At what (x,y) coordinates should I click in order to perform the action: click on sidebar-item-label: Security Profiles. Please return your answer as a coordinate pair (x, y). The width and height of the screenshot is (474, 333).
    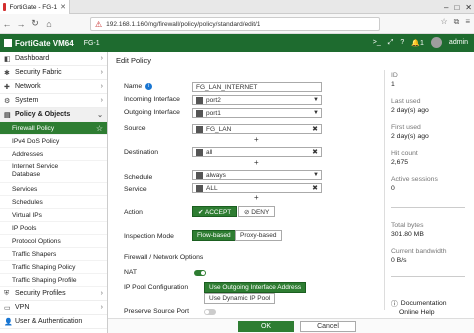
    Looking at the image, I should click on (40, 293).